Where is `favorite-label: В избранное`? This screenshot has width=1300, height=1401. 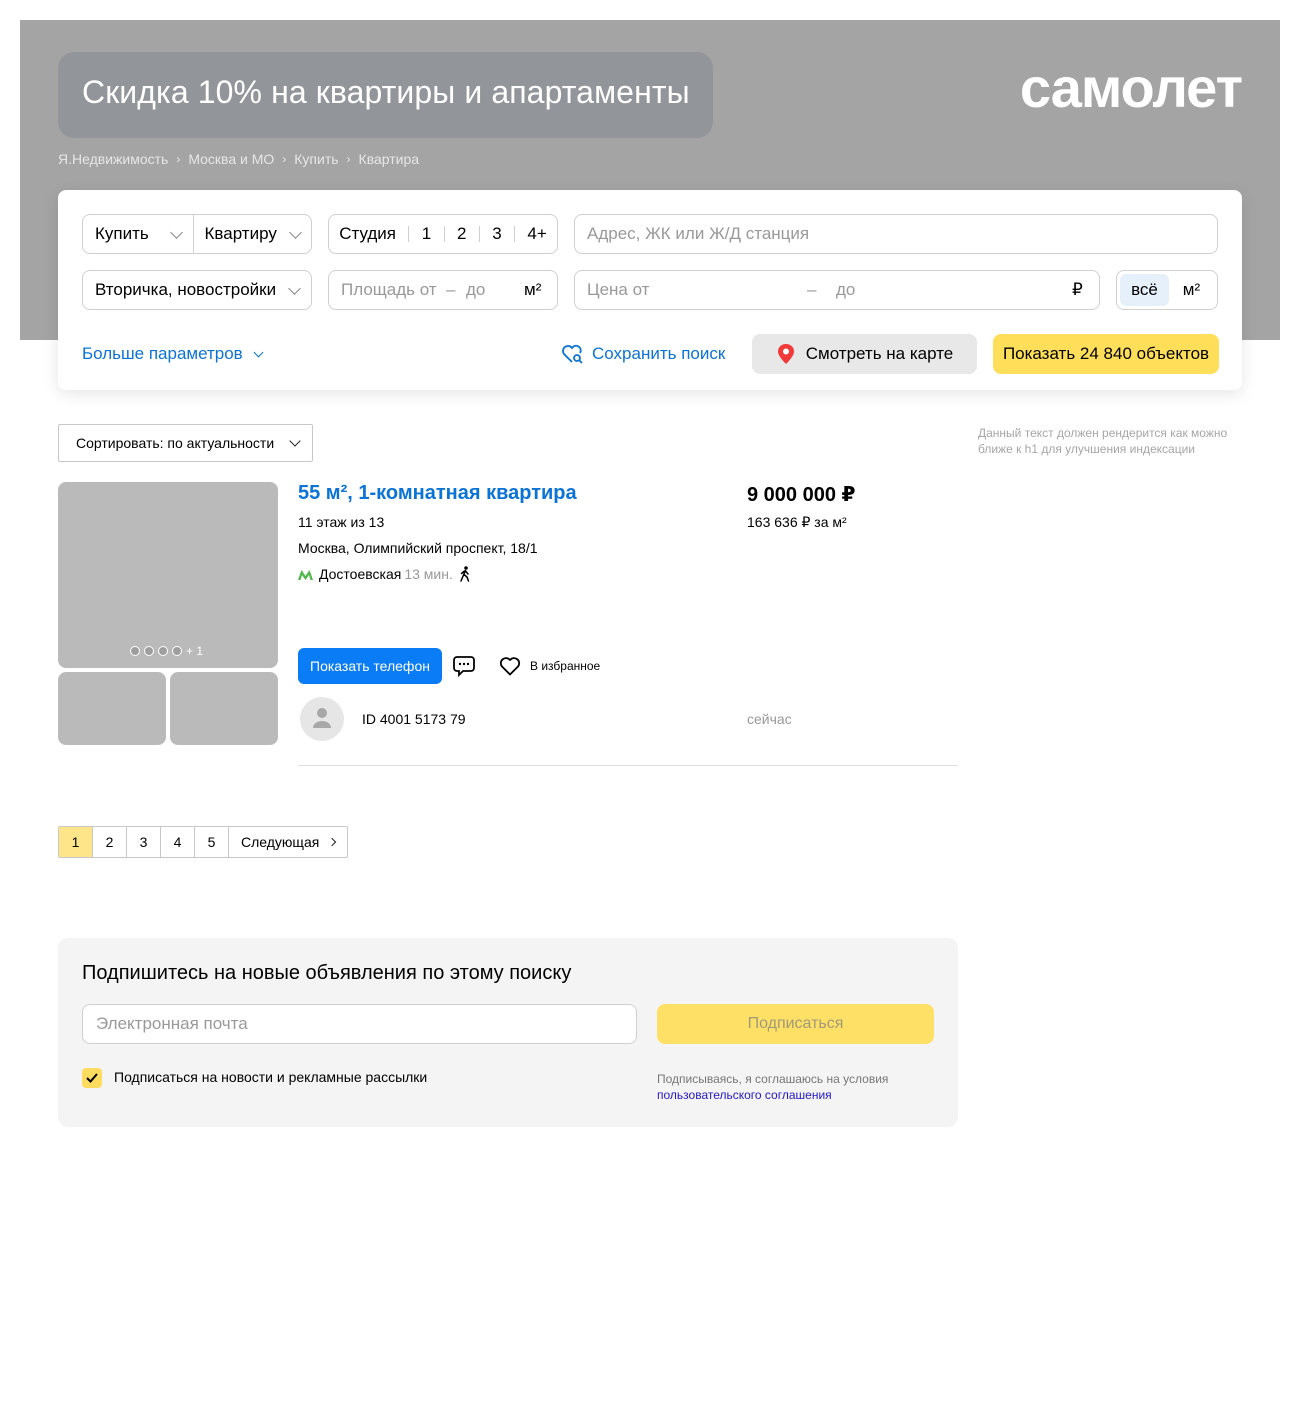
favorite-label: В избранное is located at coordinates (565, 666).